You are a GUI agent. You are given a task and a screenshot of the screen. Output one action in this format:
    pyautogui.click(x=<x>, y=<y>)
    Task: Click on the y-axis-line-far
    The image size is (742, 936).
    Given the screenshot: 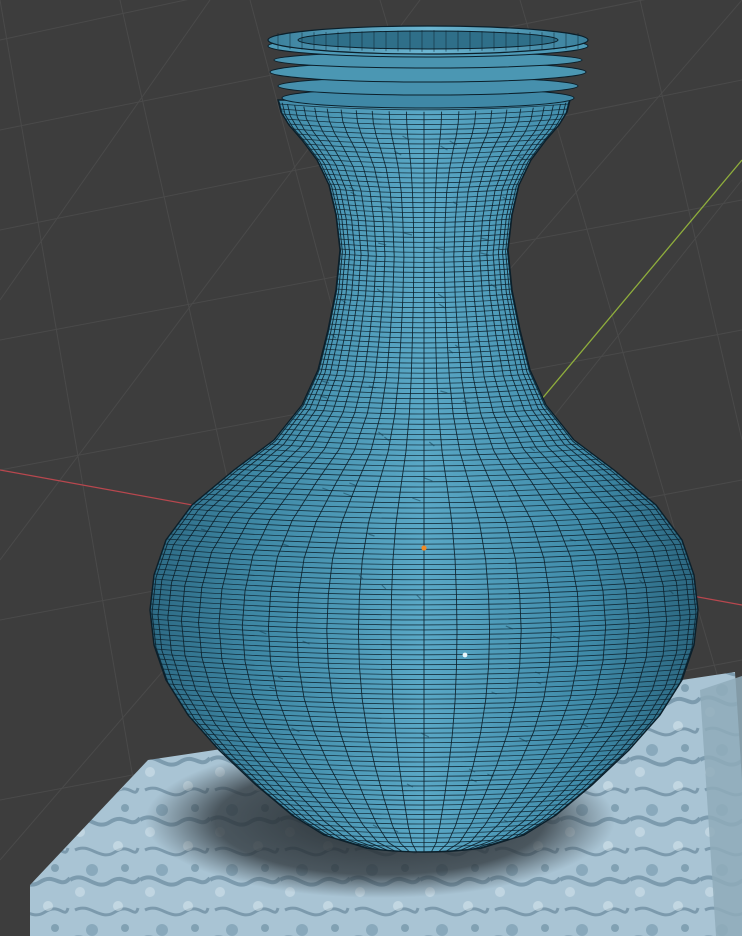 What is the action you would take?
    pyautogui.click(x=630, y=292)
    